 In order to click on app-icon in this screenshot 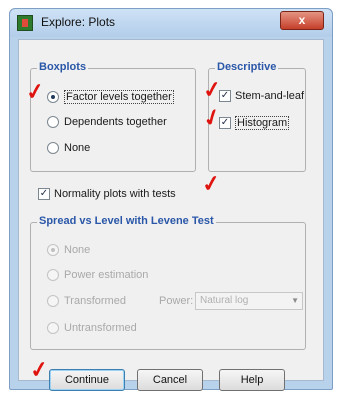, I will do `click(25, 23)`.